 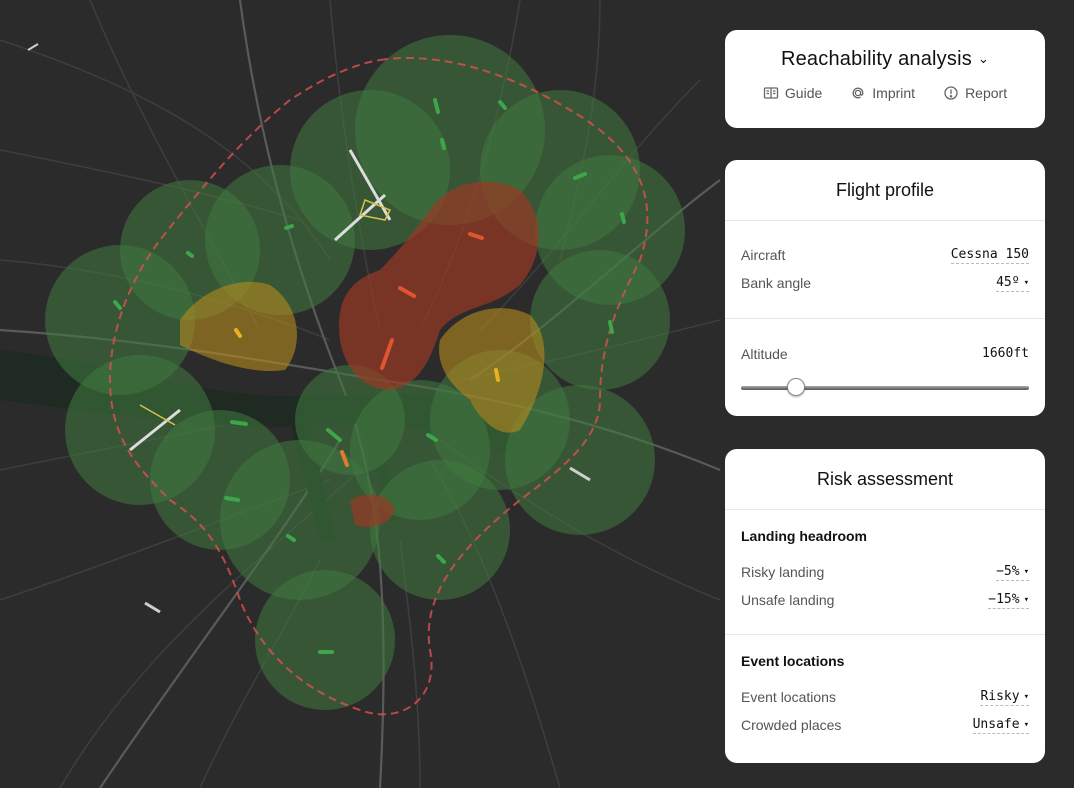 What do you see at coordinates (996, 724) in the screenshot?
I see `crowded-places-value: Unsafe` at bounding box center [996, 724].